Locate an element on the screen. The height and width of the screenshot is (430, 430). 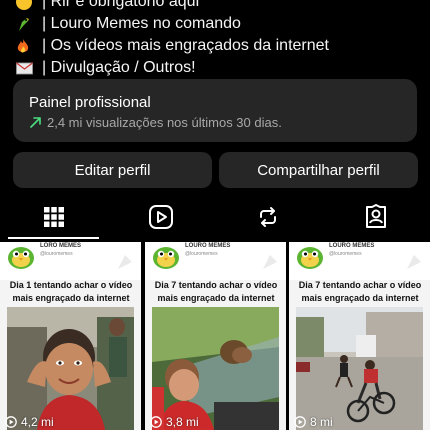
edit-profile-button: Editar perfil is located at coordinates (112, 170).